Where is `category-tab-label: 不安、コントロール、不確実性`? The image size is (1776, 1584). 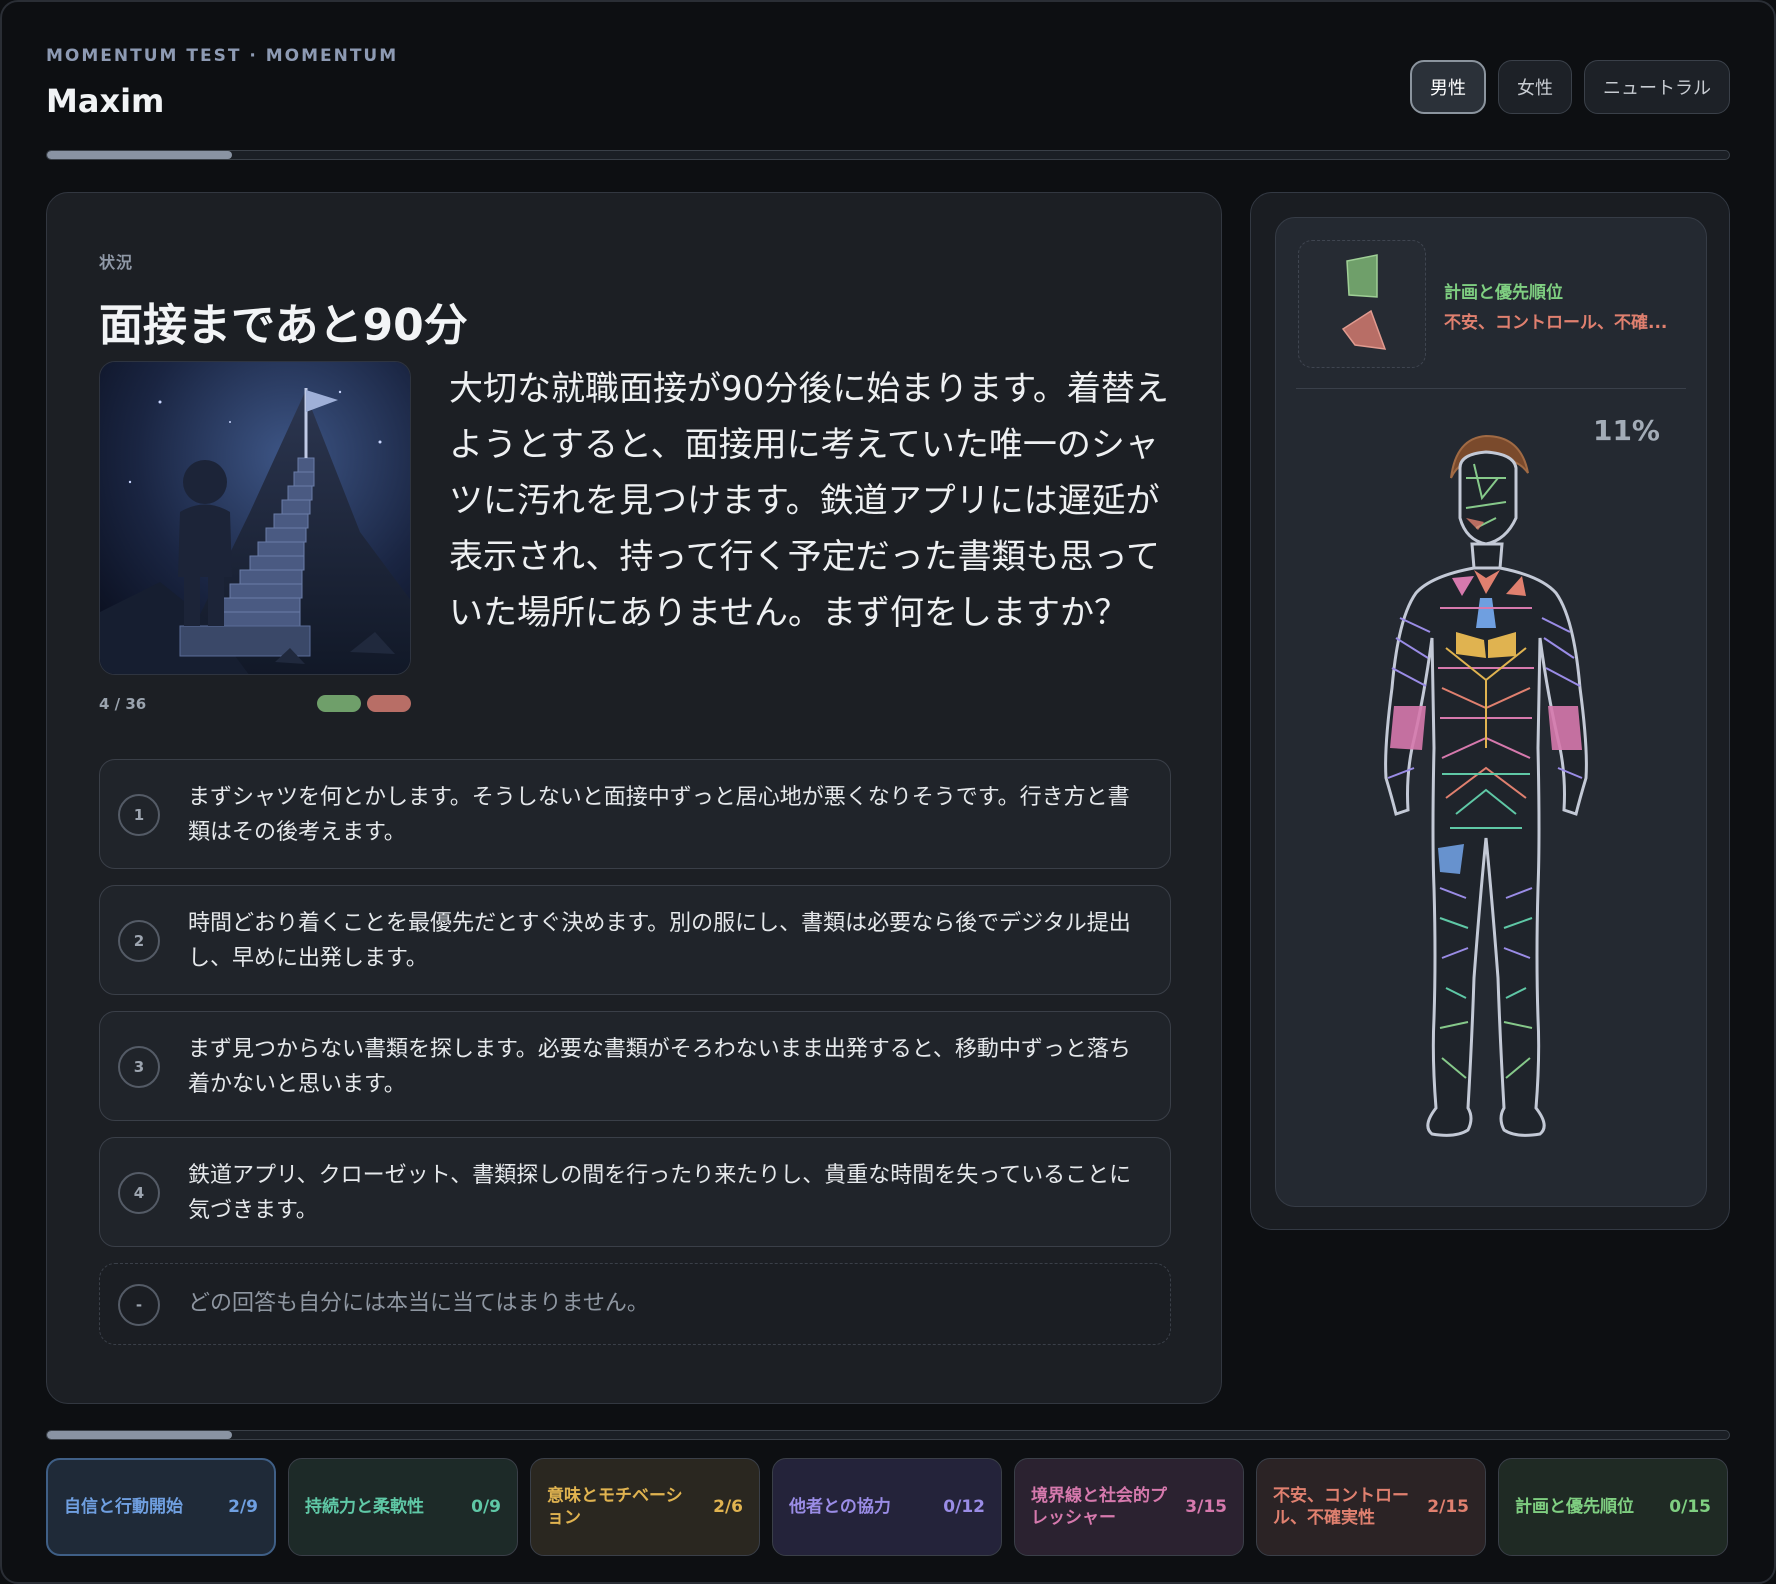 category-tab-label: 不安、コントロール、不確実性 is located at coordinates (1341, 1507).